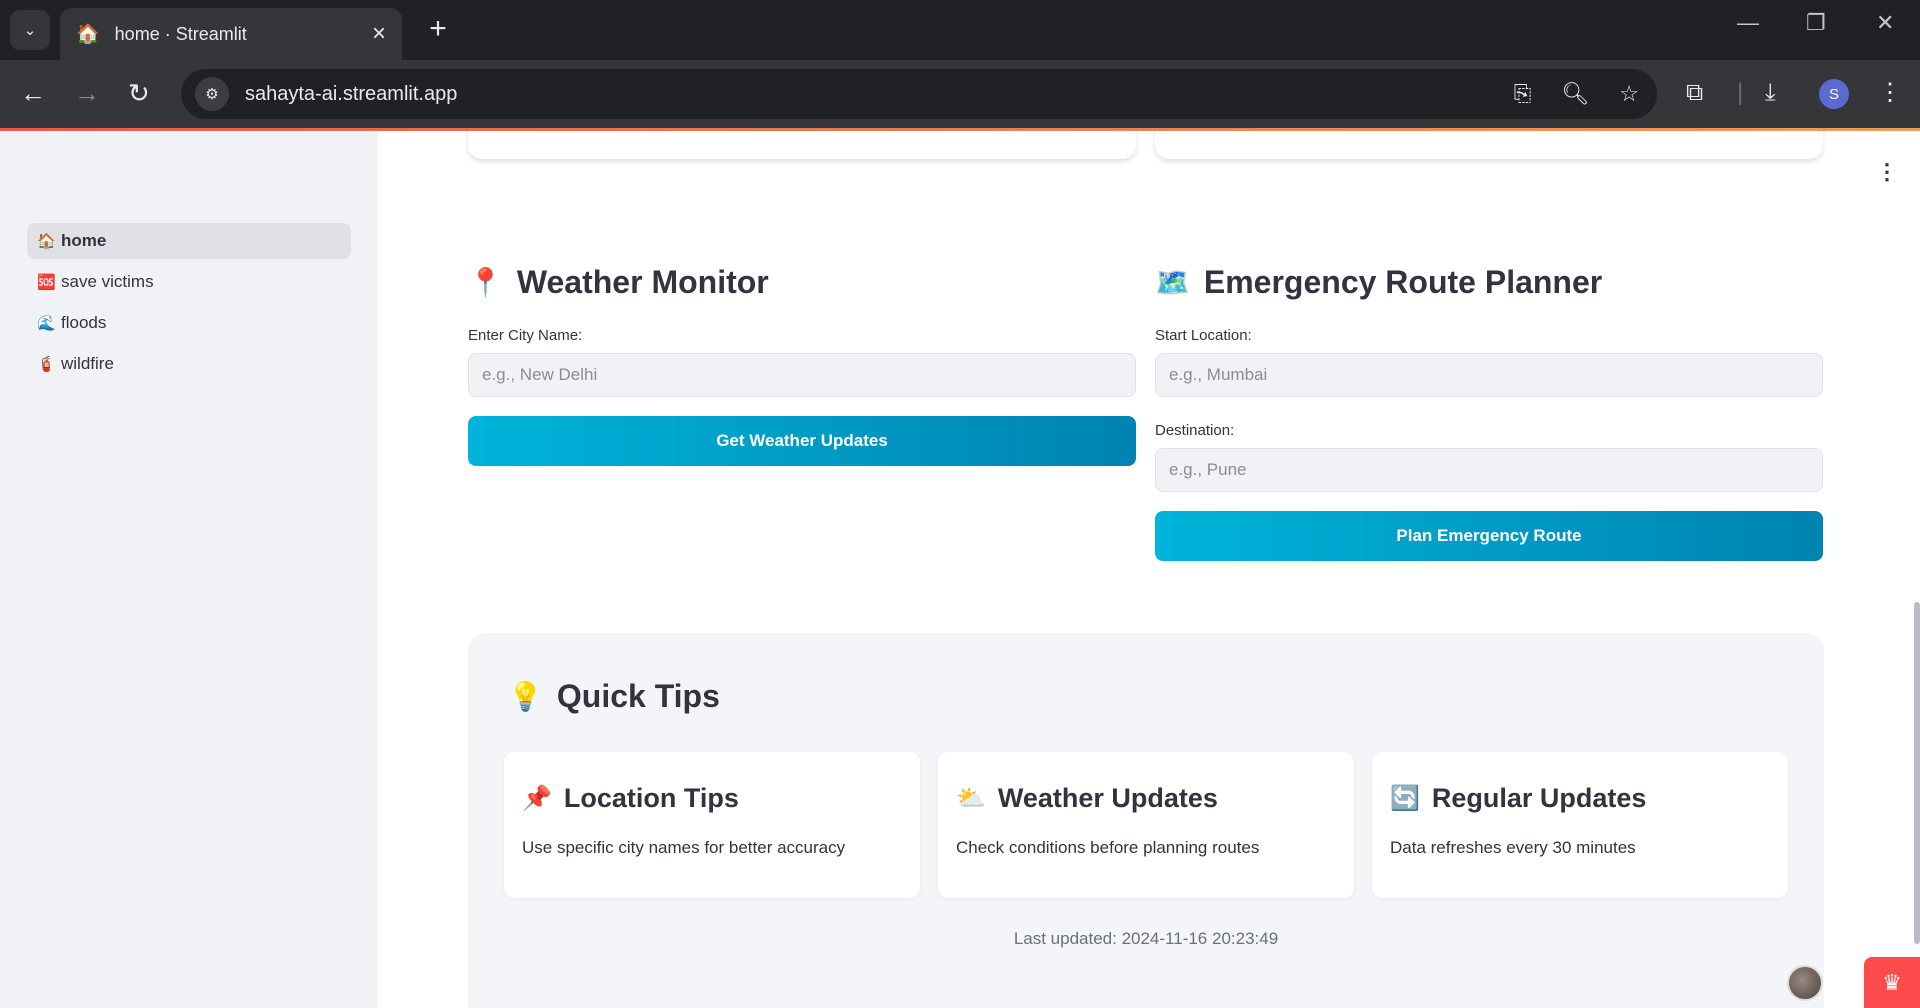 Image resolution: width=1920 pixels, height=1008 pixels. Describe the element at coordinates (1489, 536) in the screenshot. I see `plan-route-button: Plan Emergency Route` at that location.